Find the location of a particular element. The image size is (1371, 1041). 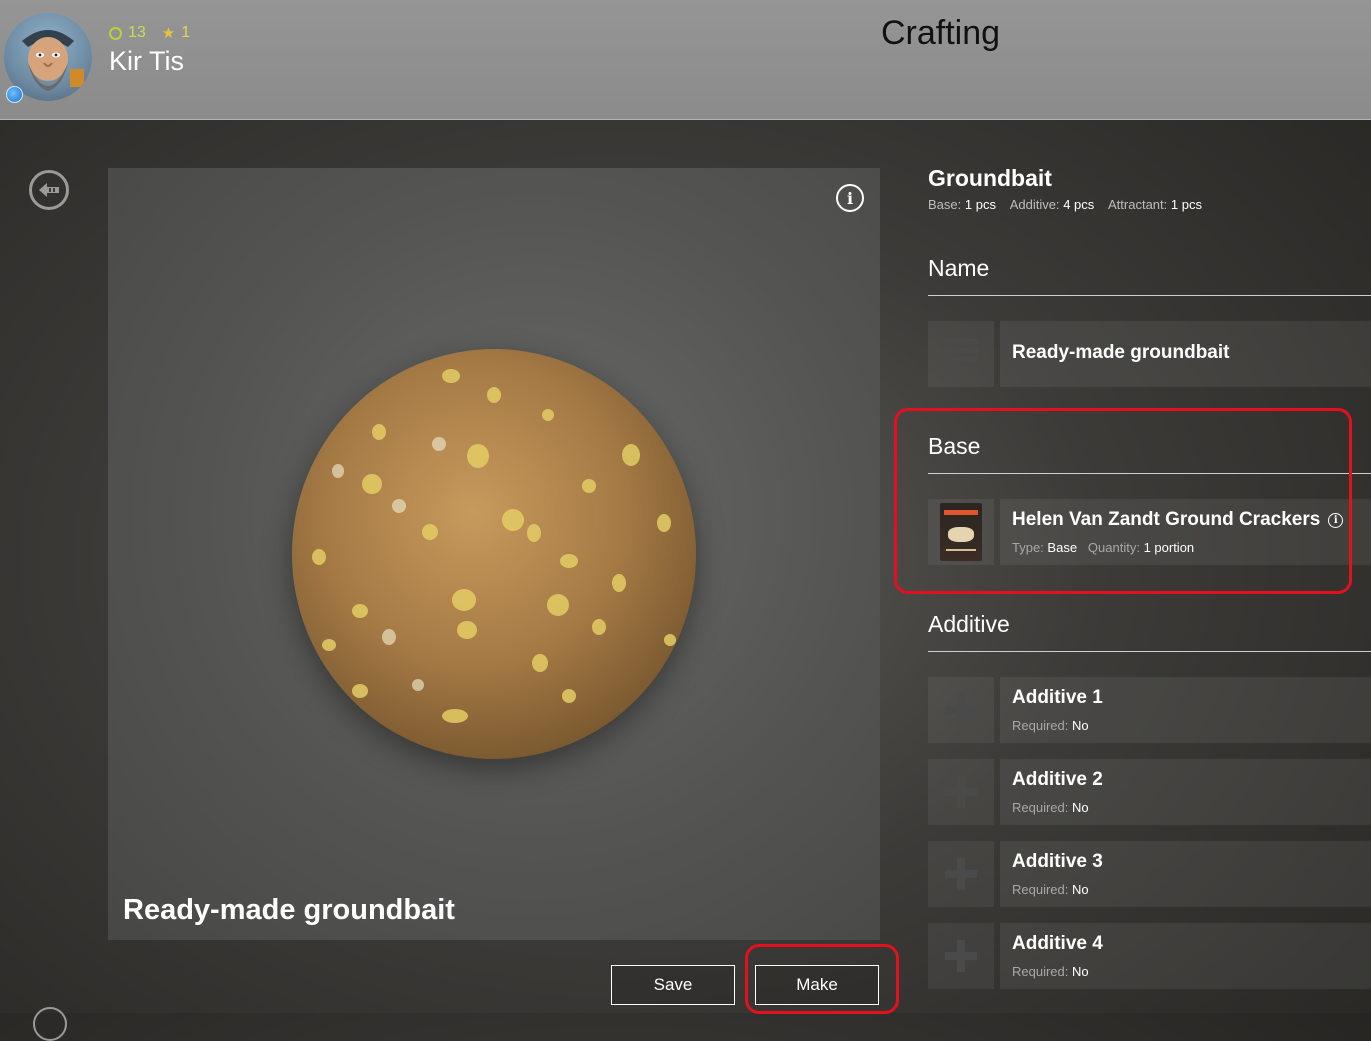

additive-slot-1: Additive 1 Required: No is located at coordinates (1185, 710).